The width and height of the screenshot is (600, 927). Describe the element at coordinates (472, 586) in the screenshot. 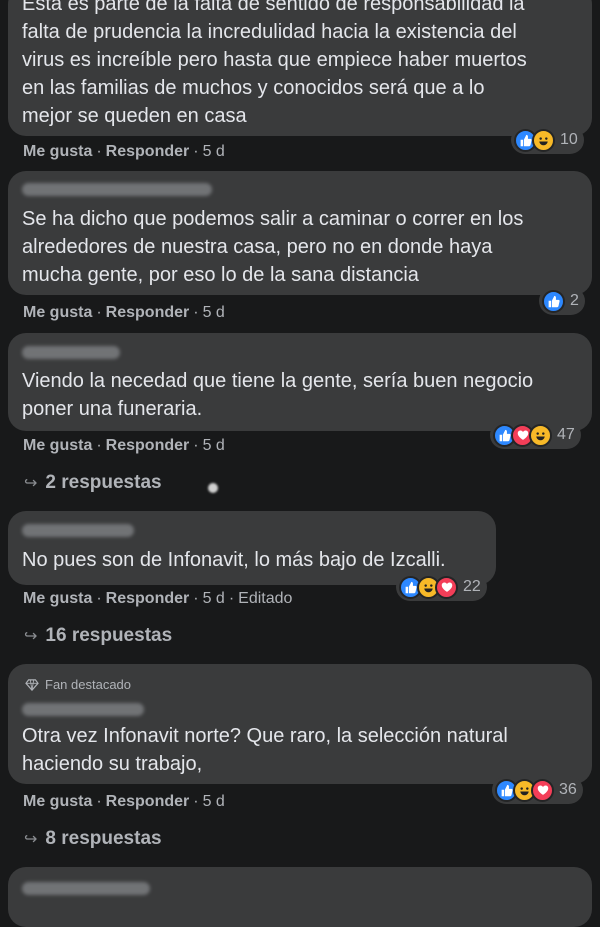

I see `reaction-count: 22` at that location.